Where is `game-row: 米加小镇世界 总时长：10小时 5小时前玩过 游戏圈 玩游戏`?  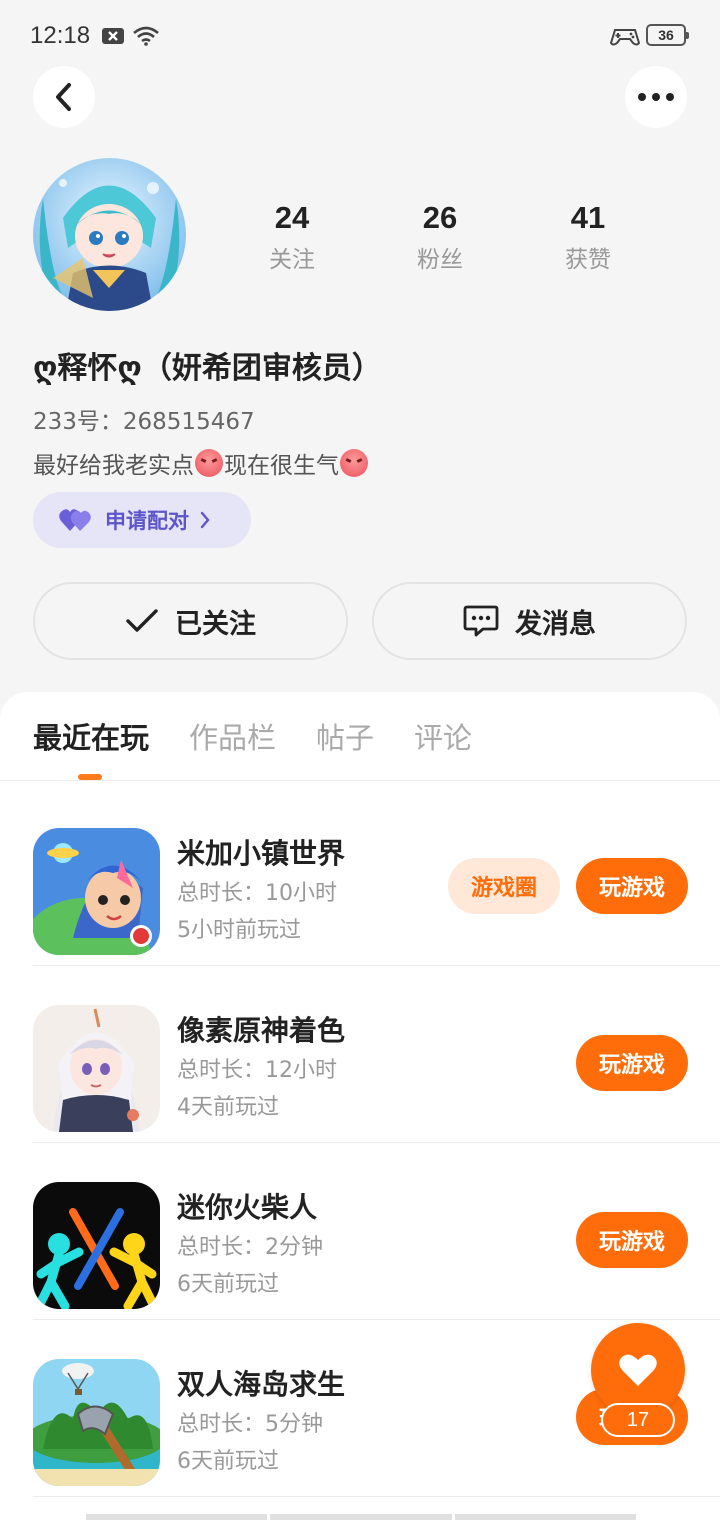 game-row: 米加小镇世界 总时长：10小时 5小时前玩过 游戏圈 玩游戏 is located at coordinates (376, 878).